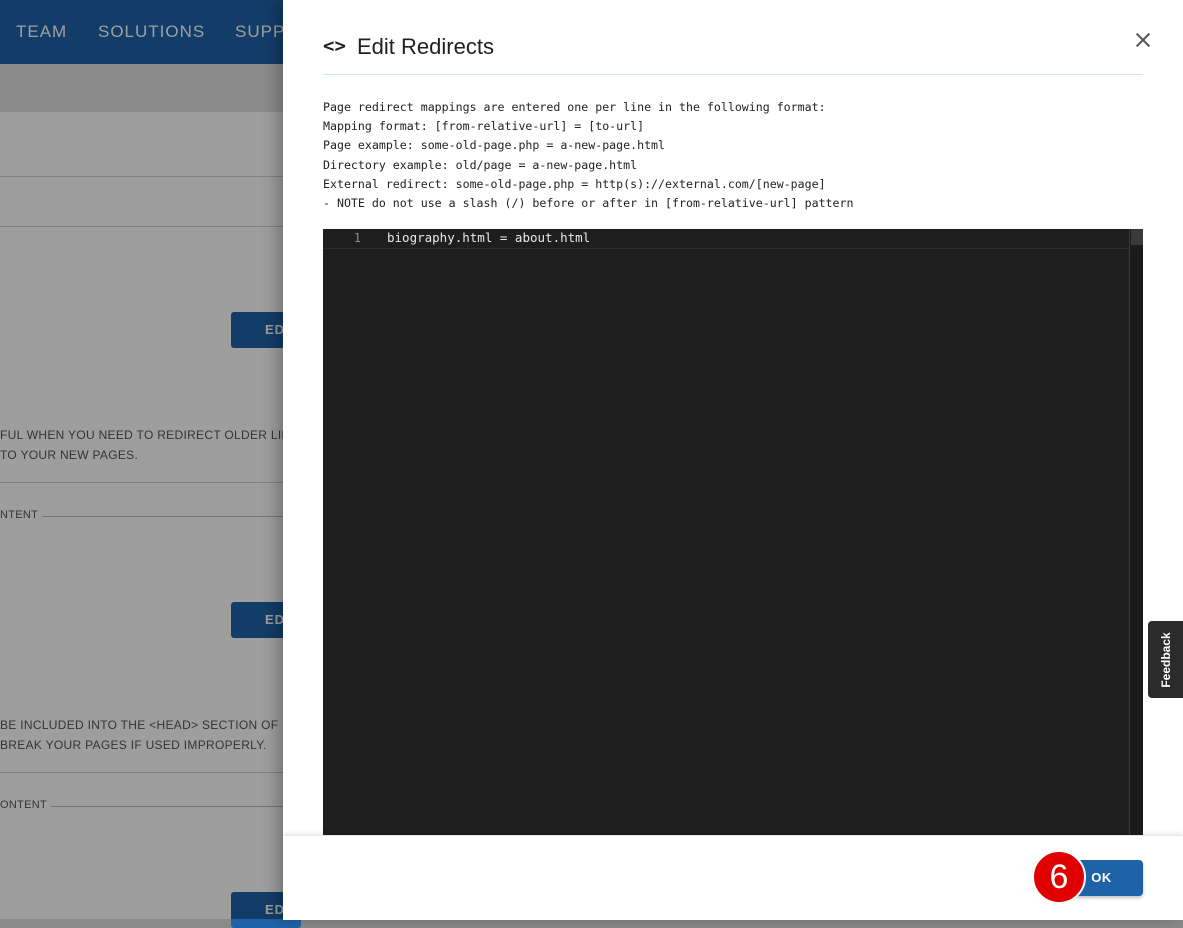  I want to click on code-icon: <>, so click(334, 46).